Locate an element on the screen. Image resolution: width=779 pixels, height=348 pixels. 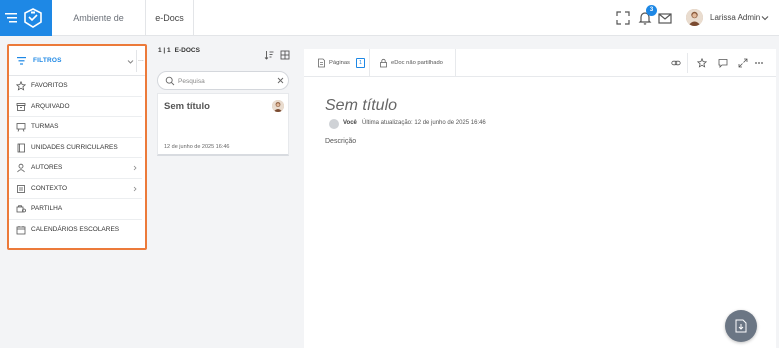
comment-icon is located at coordinates (723, 63).